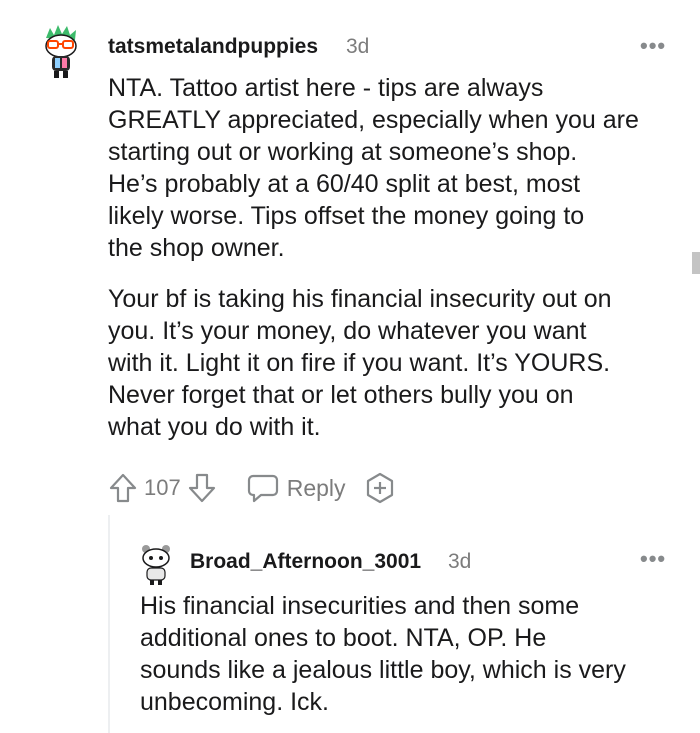  Describe the element at coordinates (305, 562) in the screenshot. I see `comment-username: Broad_Afternoon_3001` at that location.